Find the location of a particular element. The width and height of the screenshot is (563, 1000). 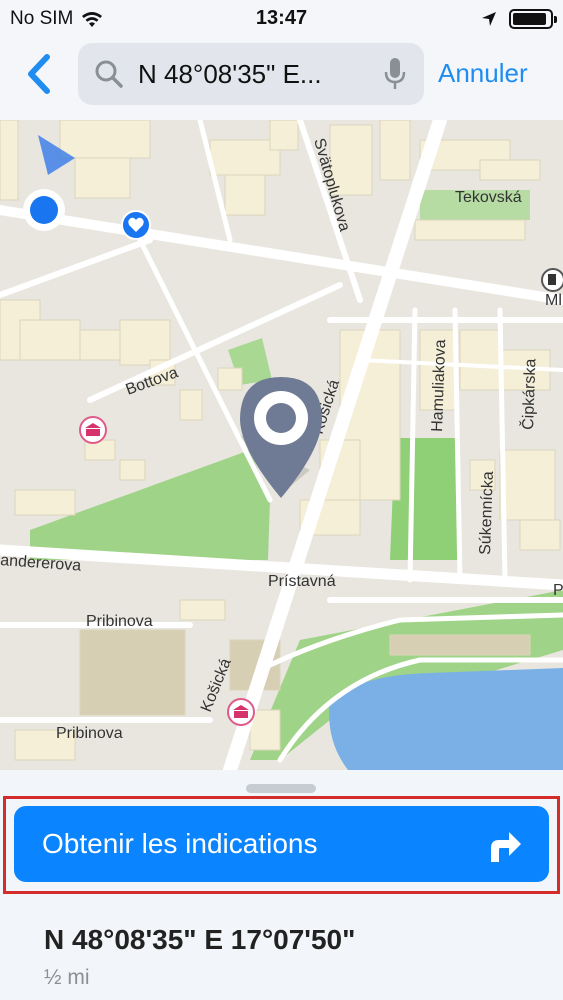

place-title: N 48°08'35" E 17°07'50" is located at coordinates (200, 939).